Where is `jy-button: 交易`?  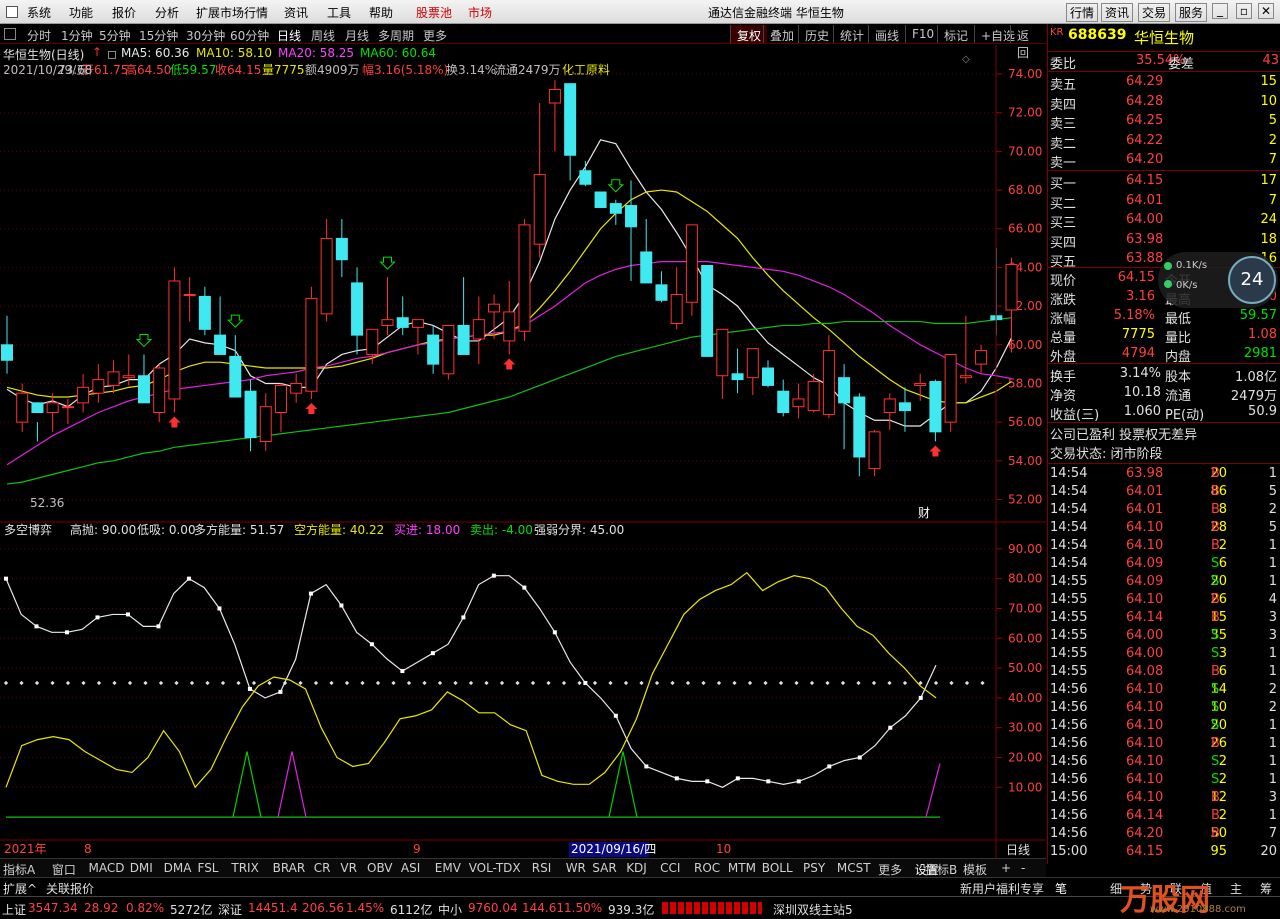
jy-button: 交易 is located at coordinates (1154, 12).